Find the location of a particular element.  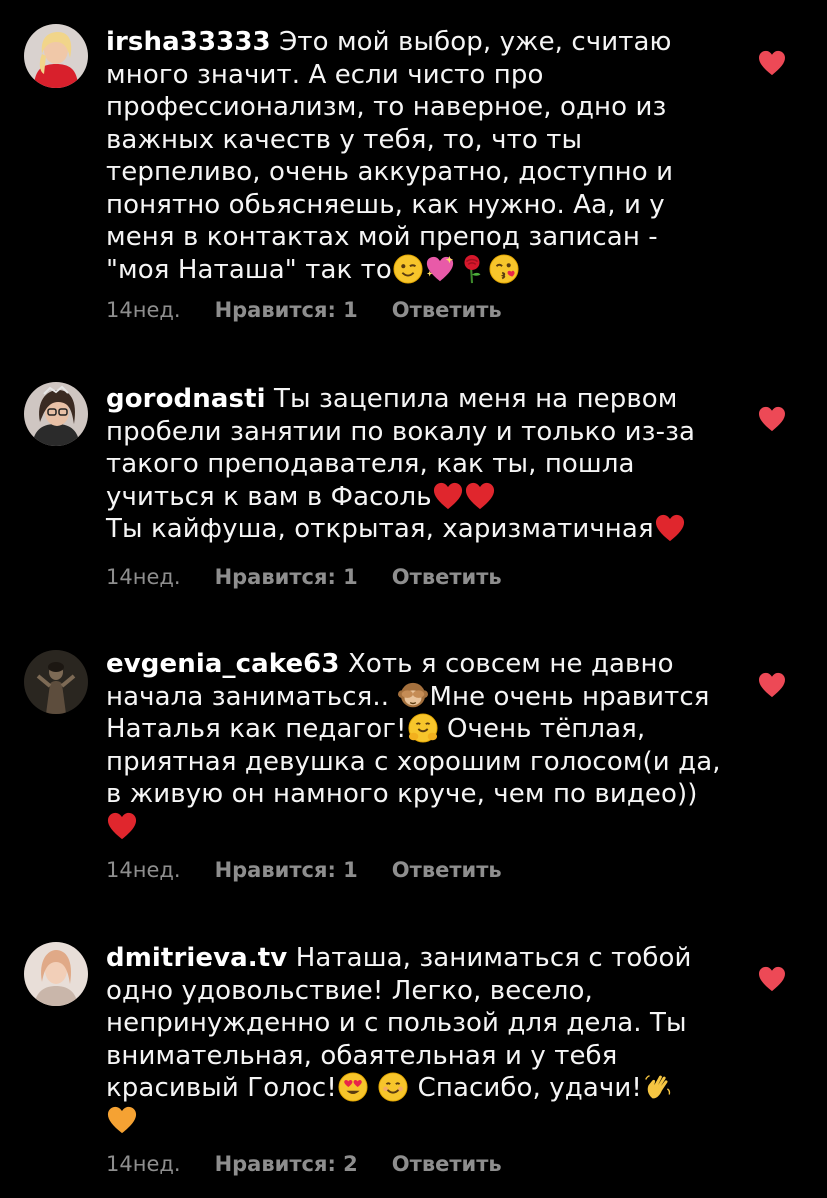

comment-line: понятно обьясняешь, как нужно. Аа, и у is located at coordinates (385, 204).